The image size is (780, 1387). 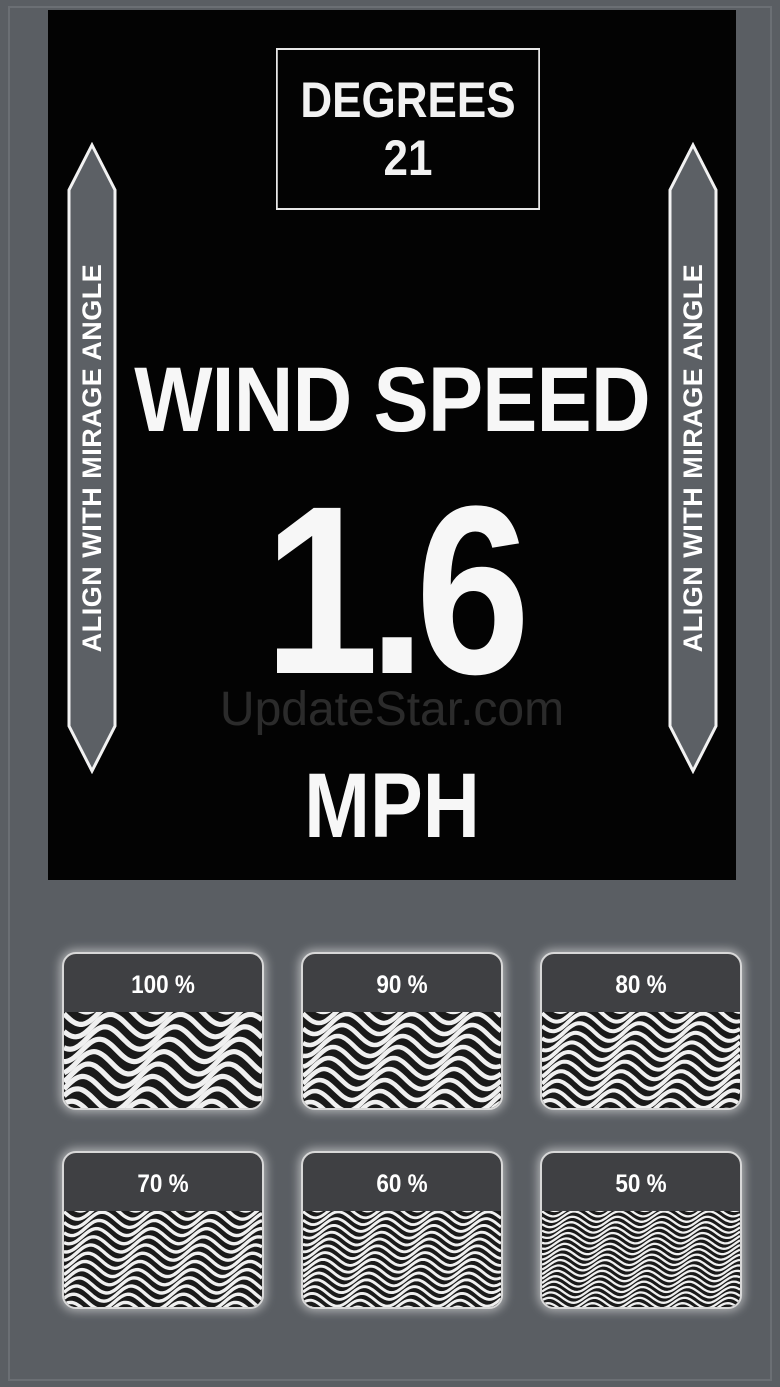 What do you see at coordinates (402, 985) in the screenshot?
I see `intensity-tile-label: 90 %` at bounding box center [402, 985].